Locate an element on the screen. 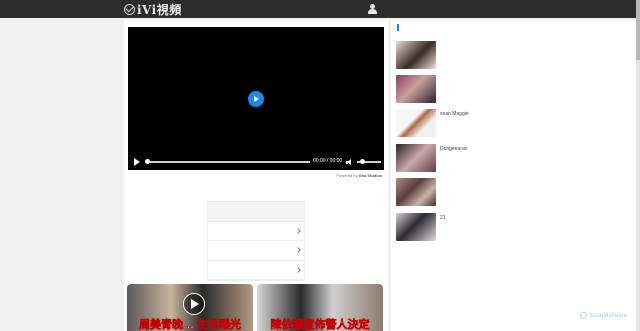 This screenshot has width=640, height=331. watermark: ScanMalware is located at coordinates (603, 315).